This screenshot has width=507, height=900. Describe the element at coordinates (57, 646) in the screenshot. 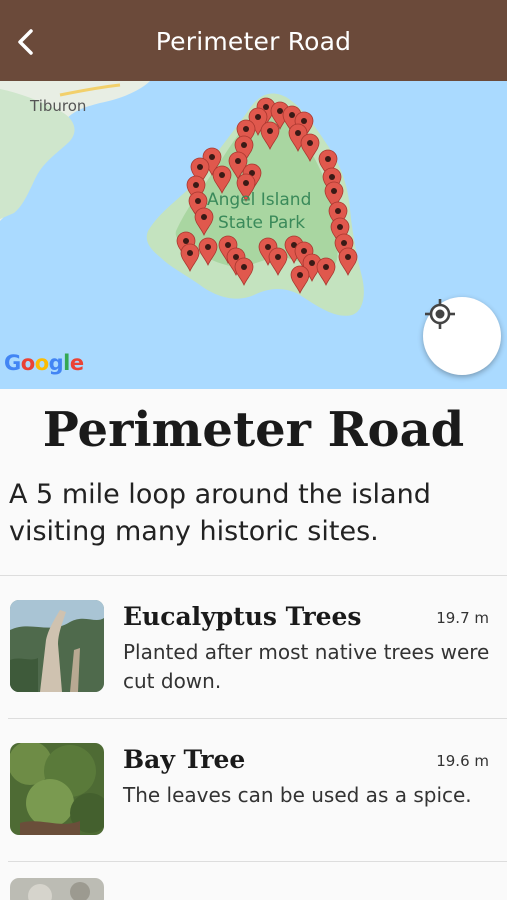

I see `eucalyptus-thumbnail` at that location.